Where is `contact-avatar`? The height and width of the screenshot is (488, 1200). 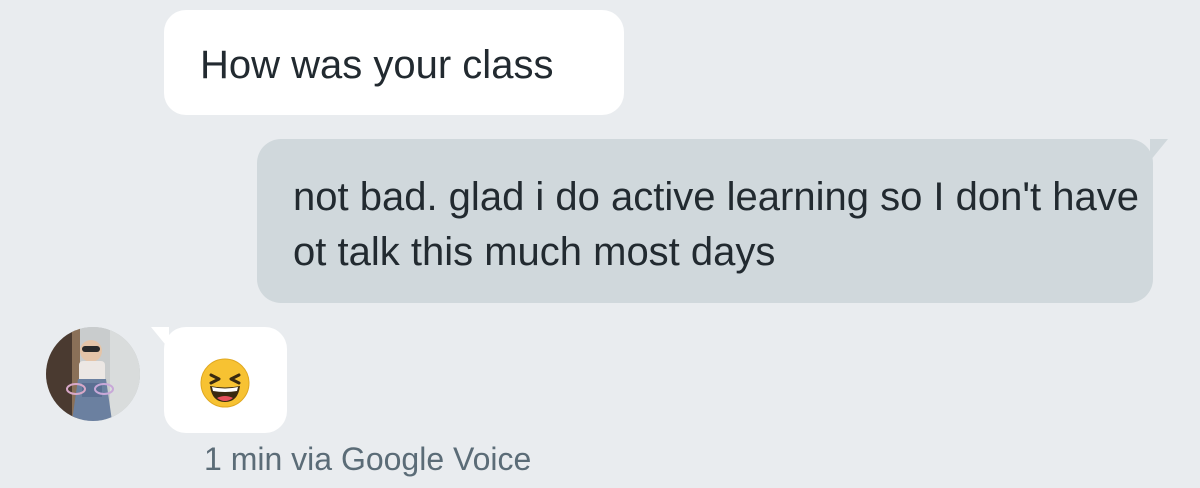
contact-avatar is located at coordinates (93, 374).